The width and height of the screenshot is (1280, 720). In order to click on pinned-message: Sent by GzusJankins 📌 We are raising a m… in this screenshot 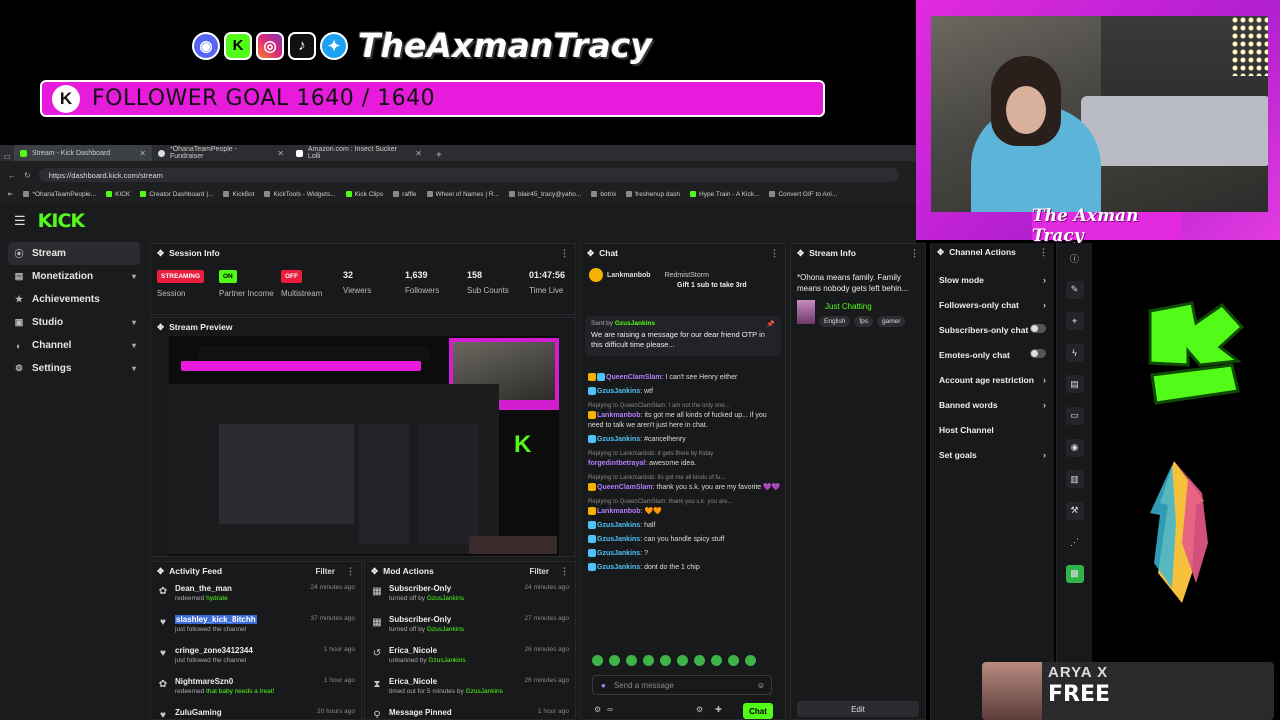, I will do `click(683, 336)`.